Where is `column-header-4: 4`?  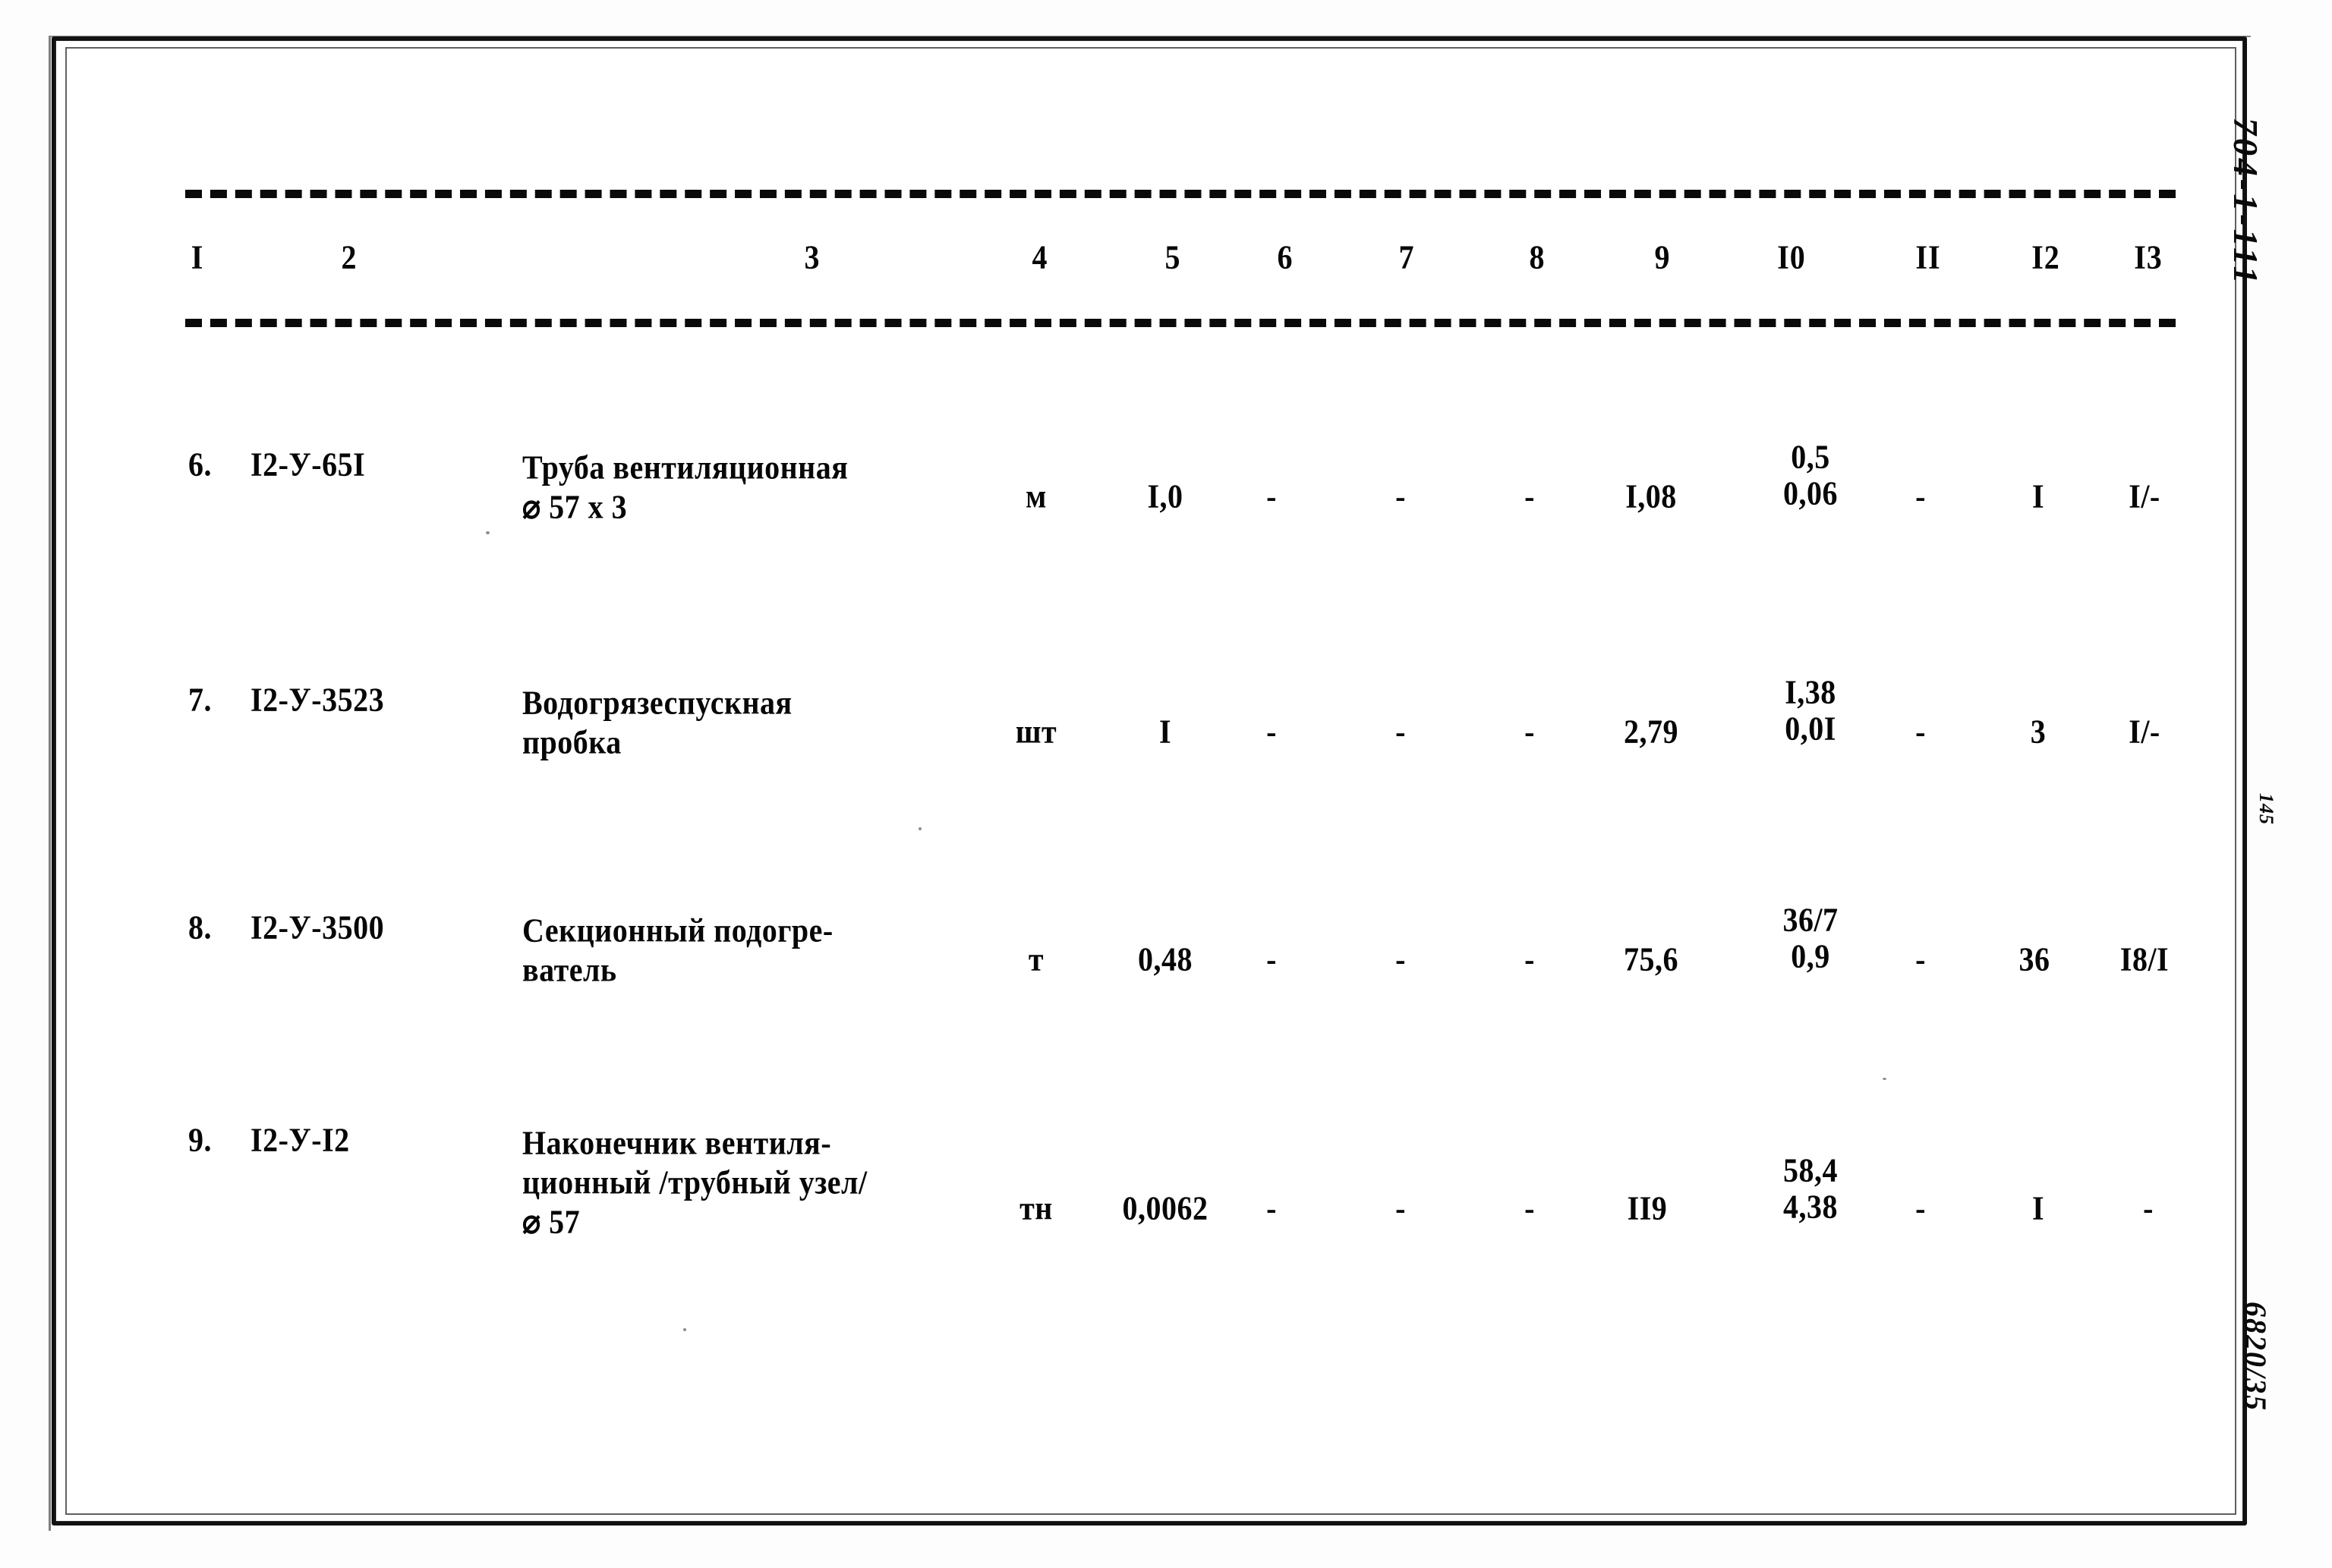 column-header-4: 4 is located at coordinates (1040, 257).